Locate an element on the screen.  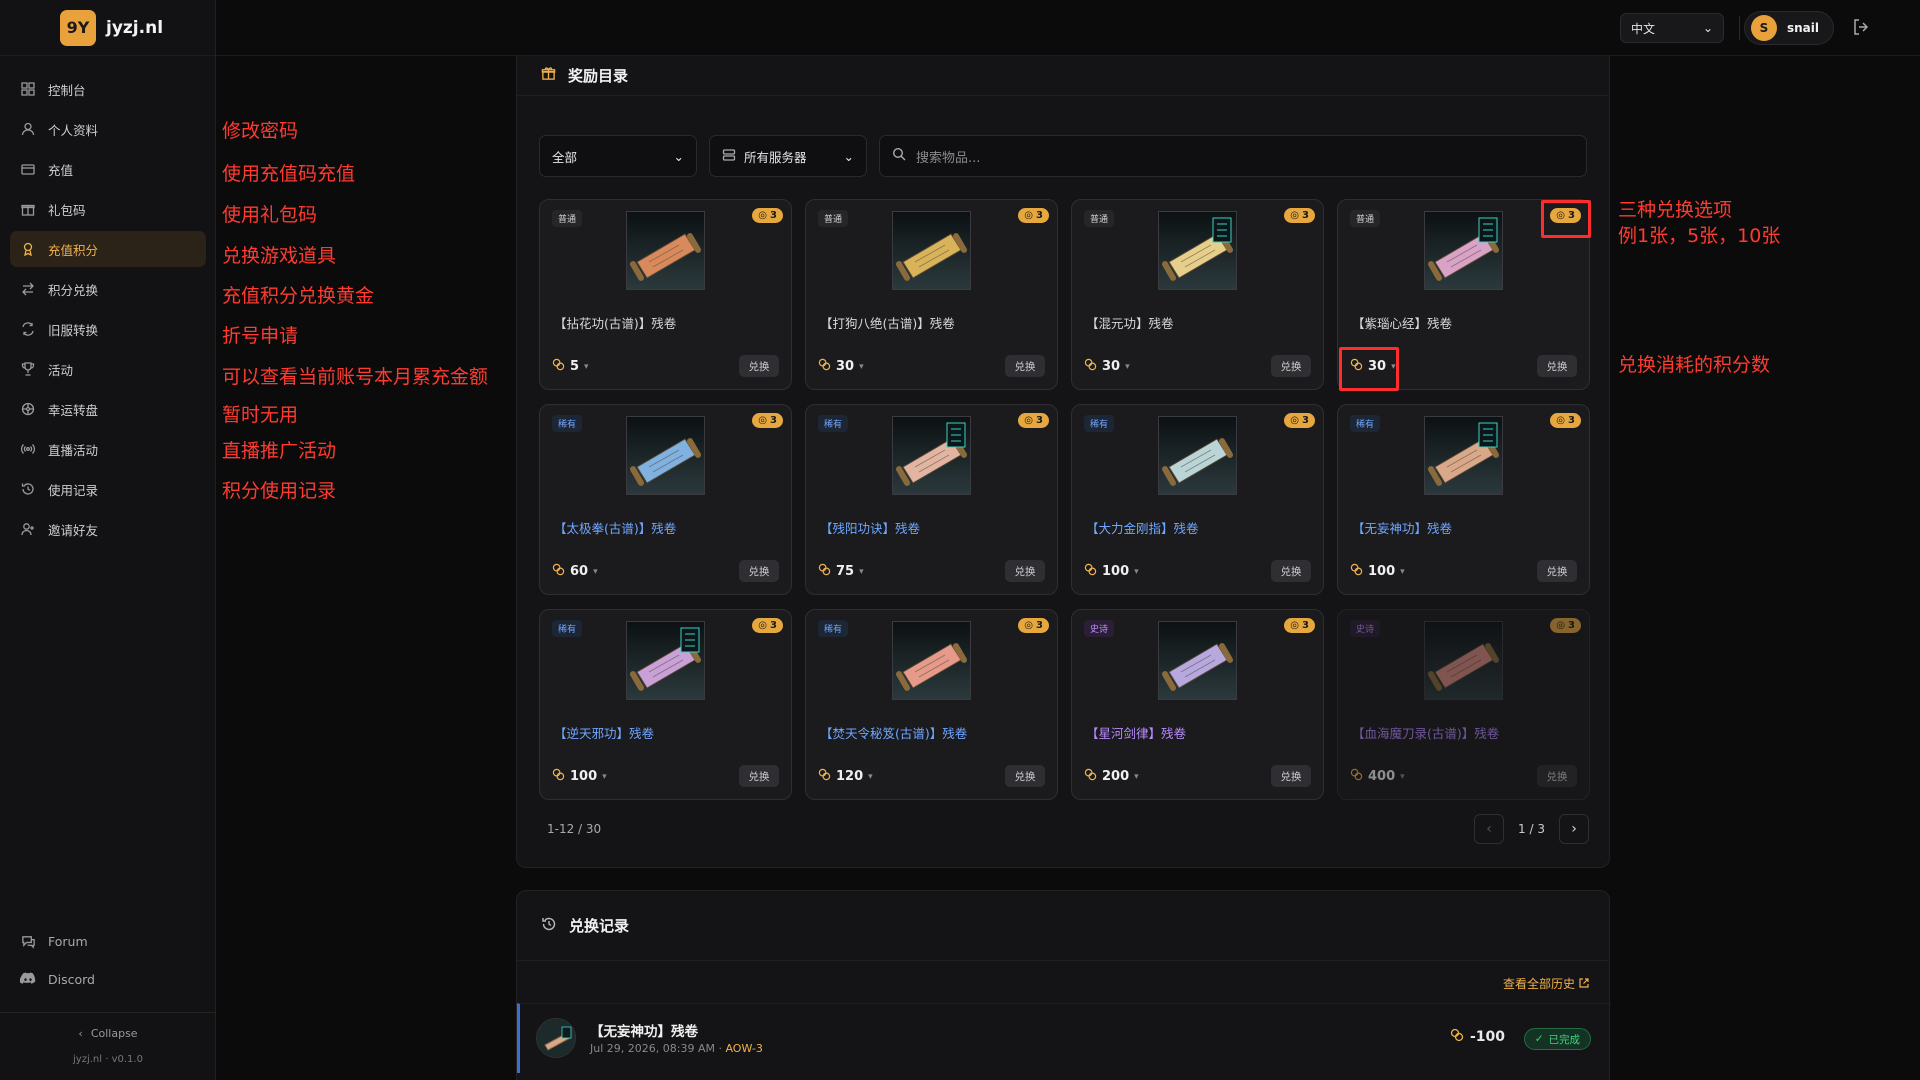
status-badge: ✓ 已完成 is located at coordinates (1557, 1039).